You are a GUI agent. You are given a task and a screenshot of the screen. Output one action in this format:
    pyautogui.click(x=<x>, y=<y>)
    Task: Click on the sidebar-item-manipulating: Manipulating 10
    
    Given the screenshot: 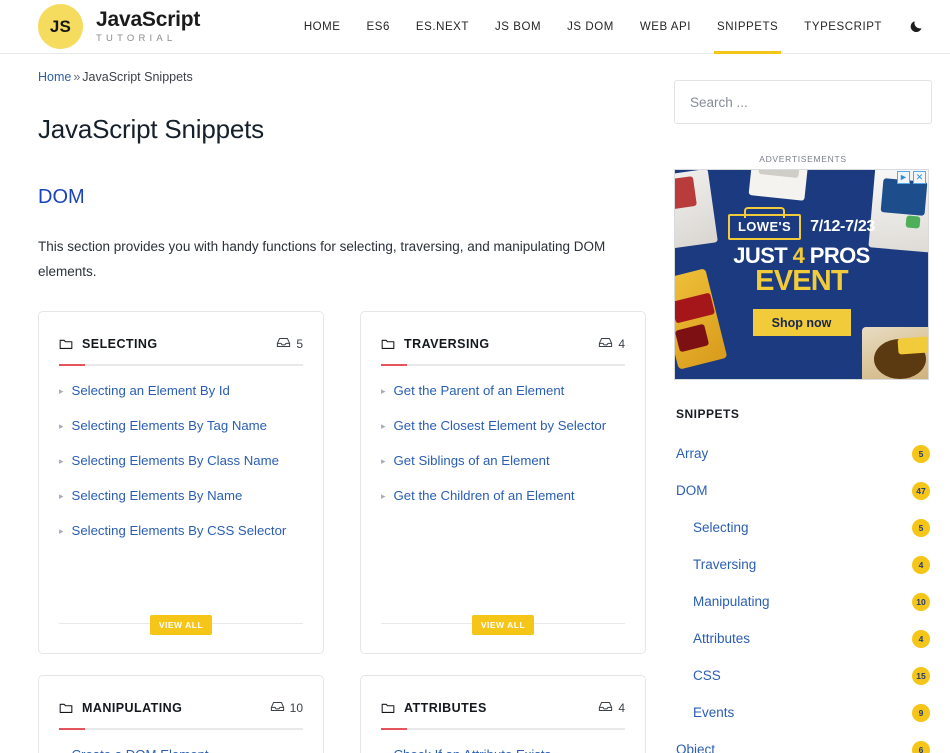 What is the action you would take?
    pyautogui.click(x=803, y=601)
    